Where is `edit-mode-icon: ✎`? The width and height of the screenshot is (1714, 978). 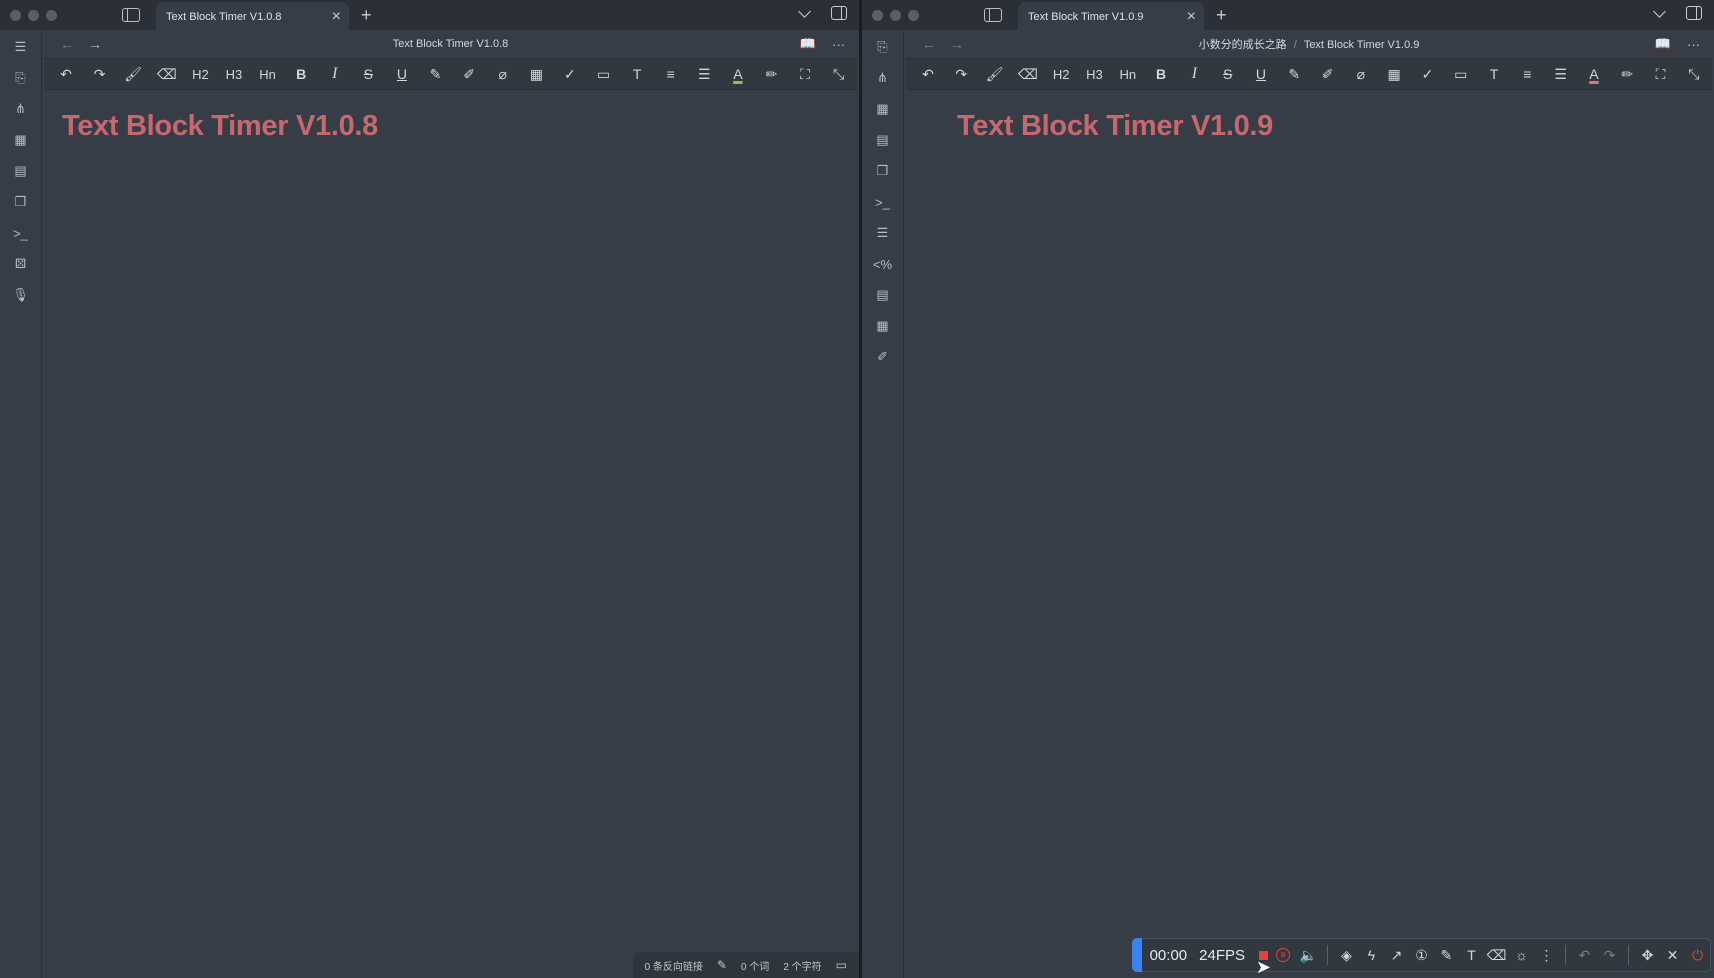 edit-mode-icon: ✎ is located at coordinates (722, 965).